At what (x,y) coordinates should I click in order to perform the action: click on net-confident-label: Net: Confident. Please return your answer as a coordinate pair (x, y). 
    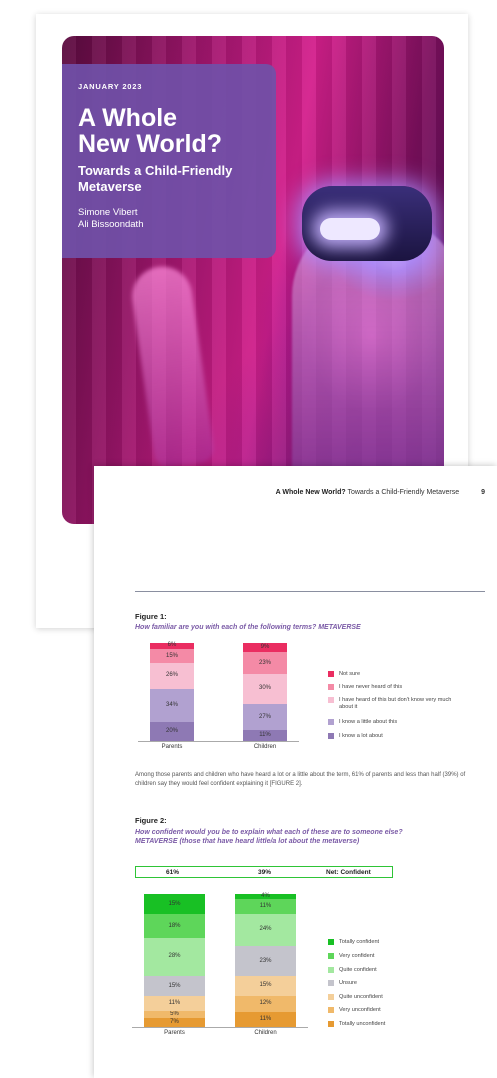
    Looking at the image, I should click on (348, 872).